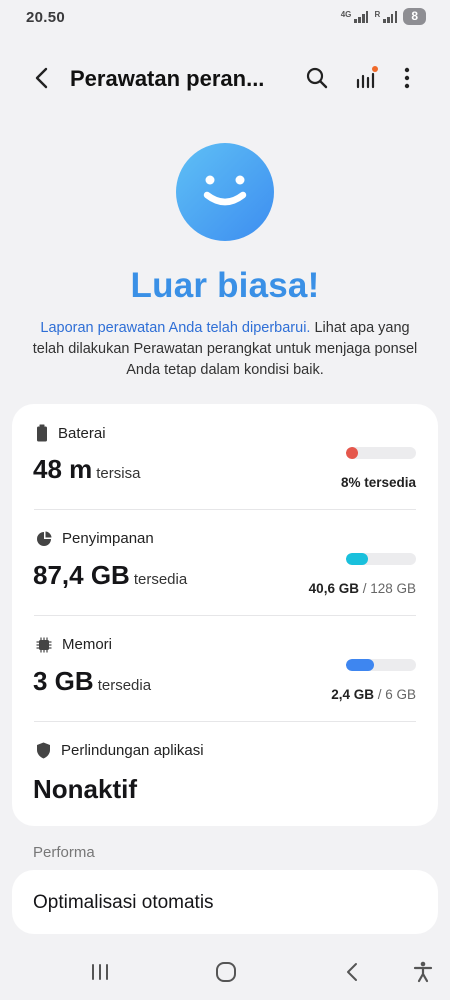 The width and height of the screenshot is (450, 1000). I want to click on storage-unit: tersedia, so click(160, 579).